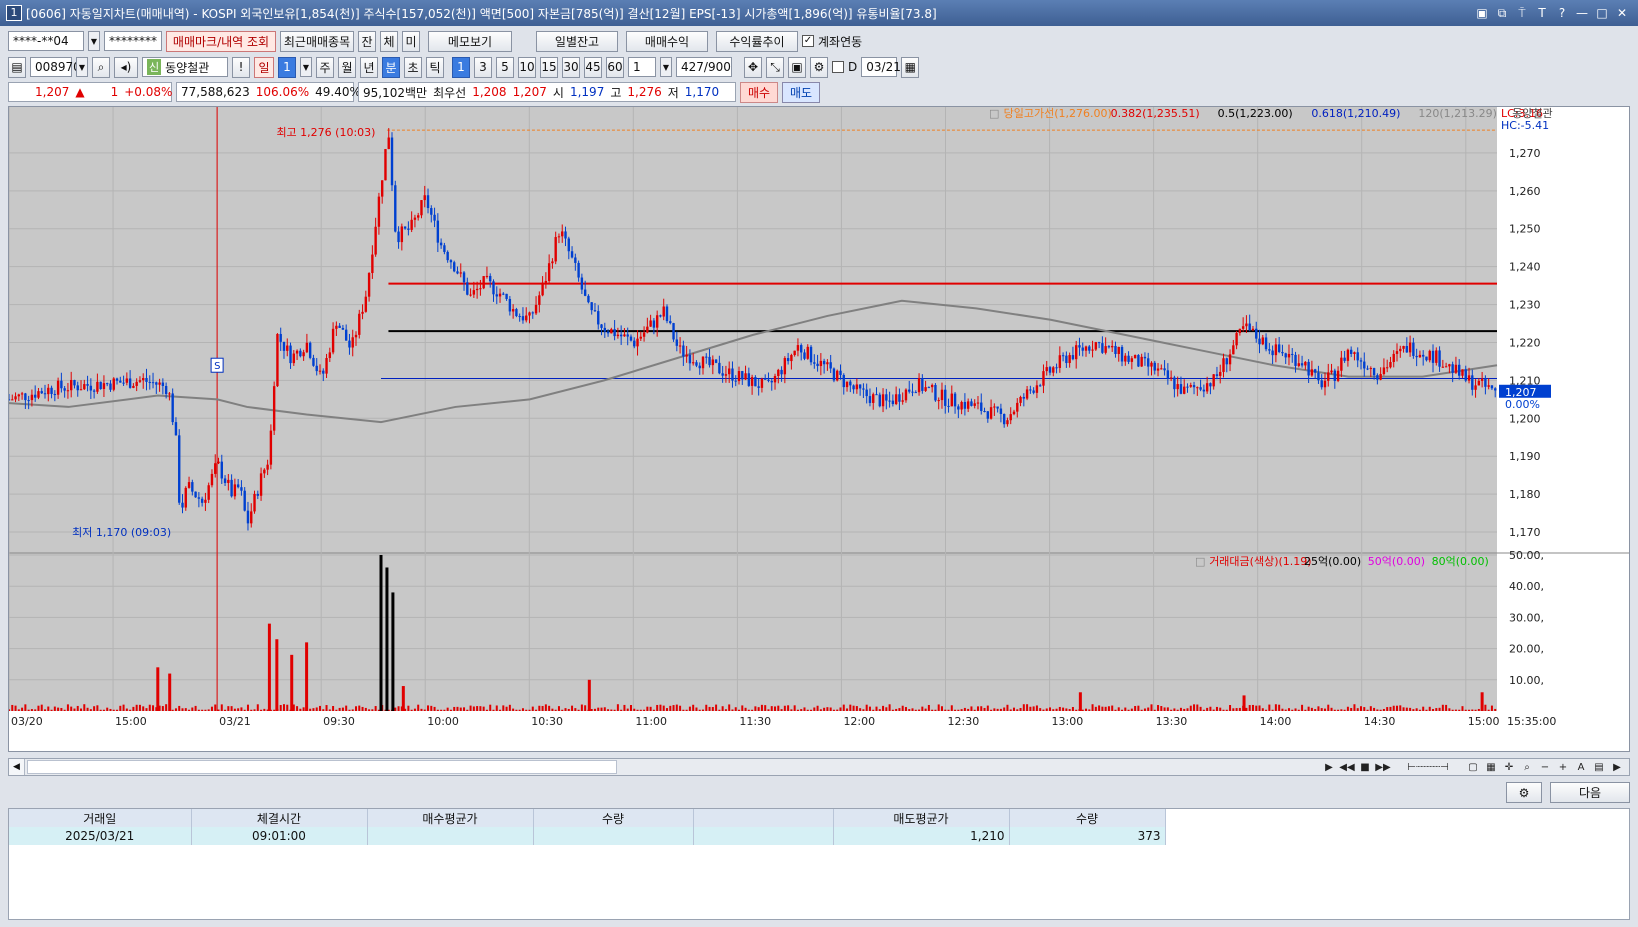  I want to click on scroll-left-icon: ◀, so click(17, 767).